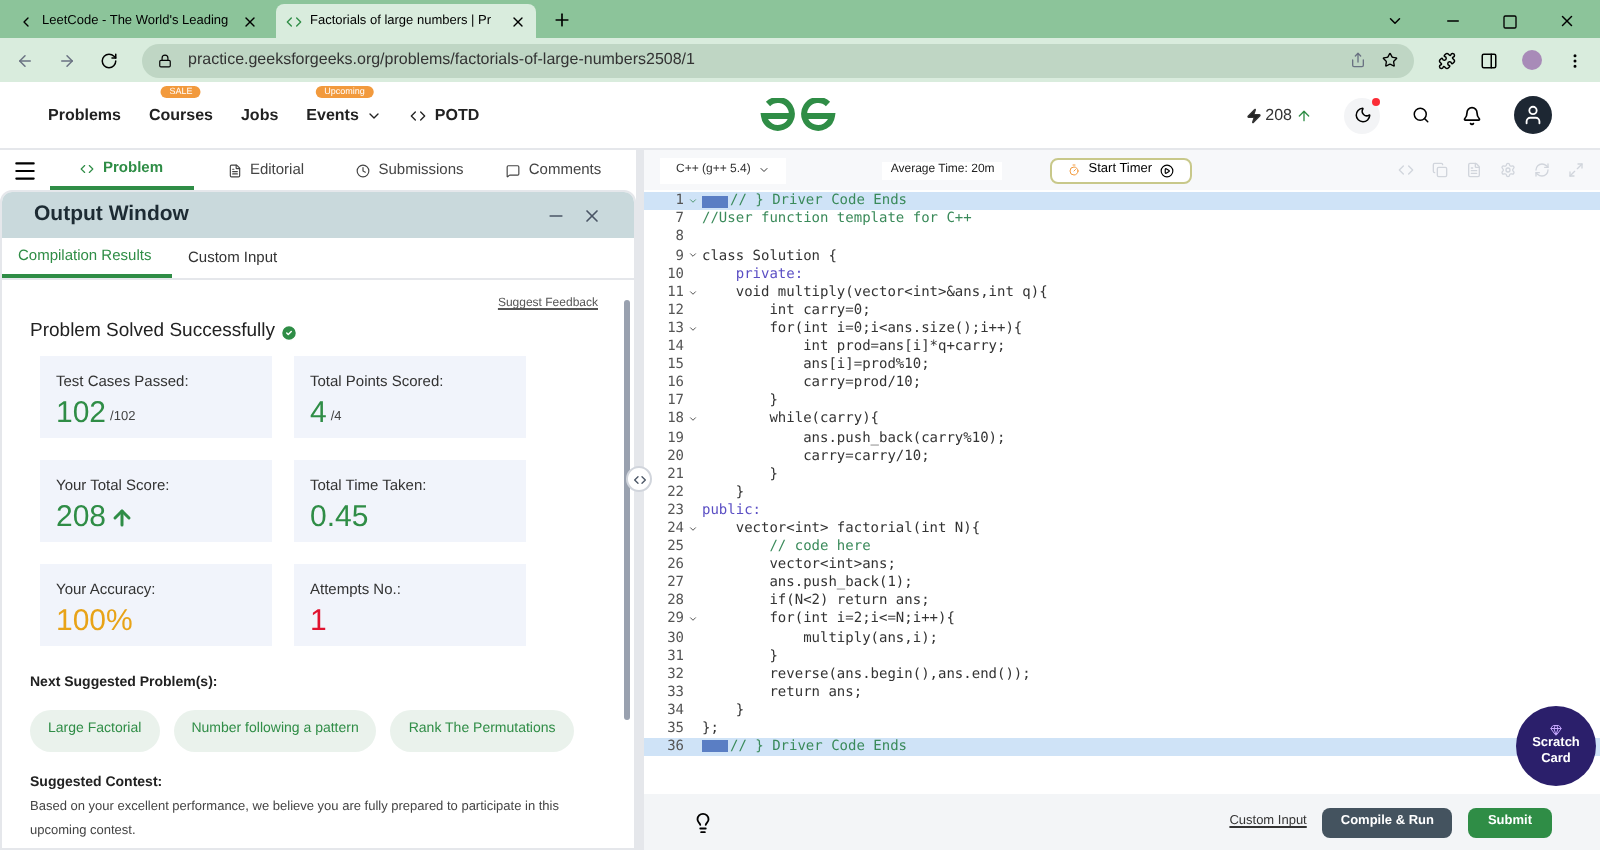 Image resolution: width=1600 pixels, height=850 pixels. What do you see at coordinates (798, 115) in the screenshot?
I see `site-logo` at bounding box center [798, 115].